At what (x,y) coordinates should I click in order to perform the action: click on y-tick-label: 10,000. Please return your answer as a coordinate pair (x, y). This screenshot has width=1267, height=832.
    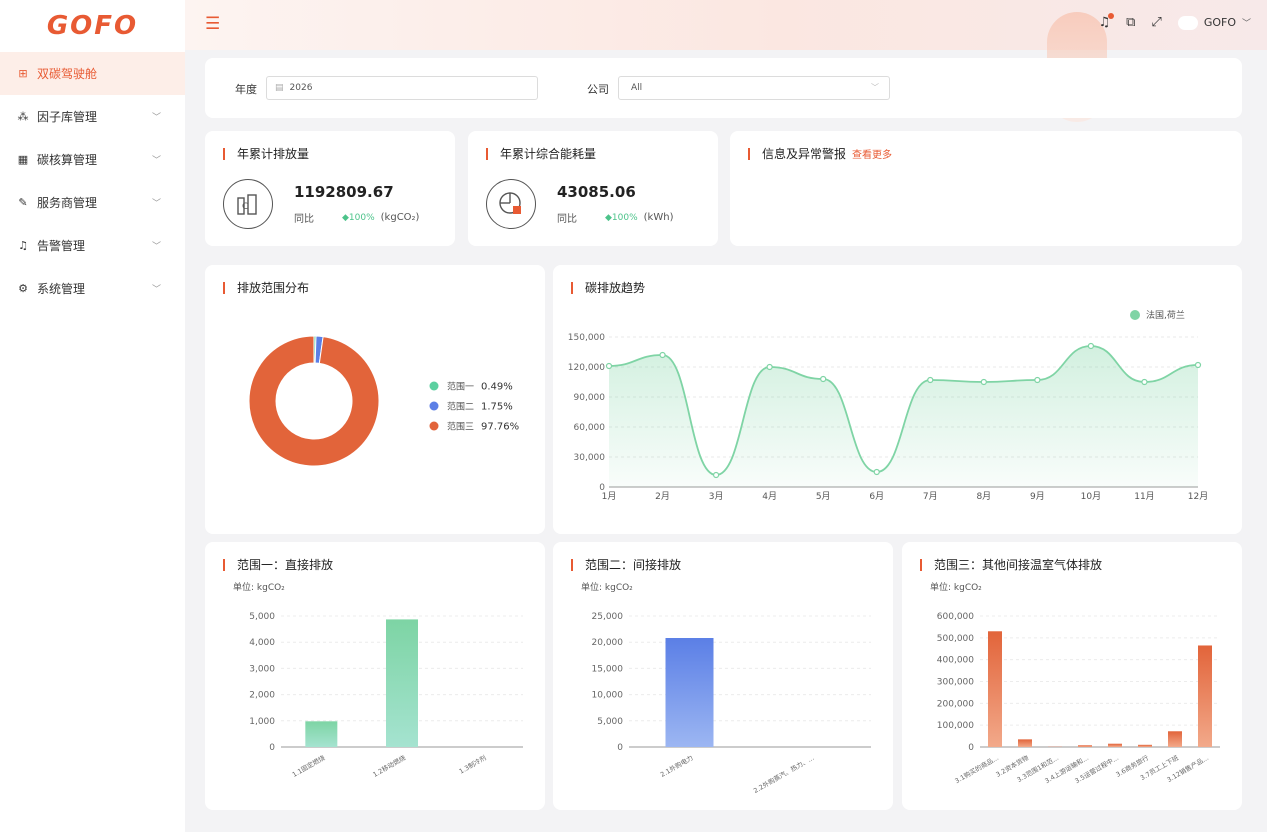
    Looking at the image, I should click on (608, 696).